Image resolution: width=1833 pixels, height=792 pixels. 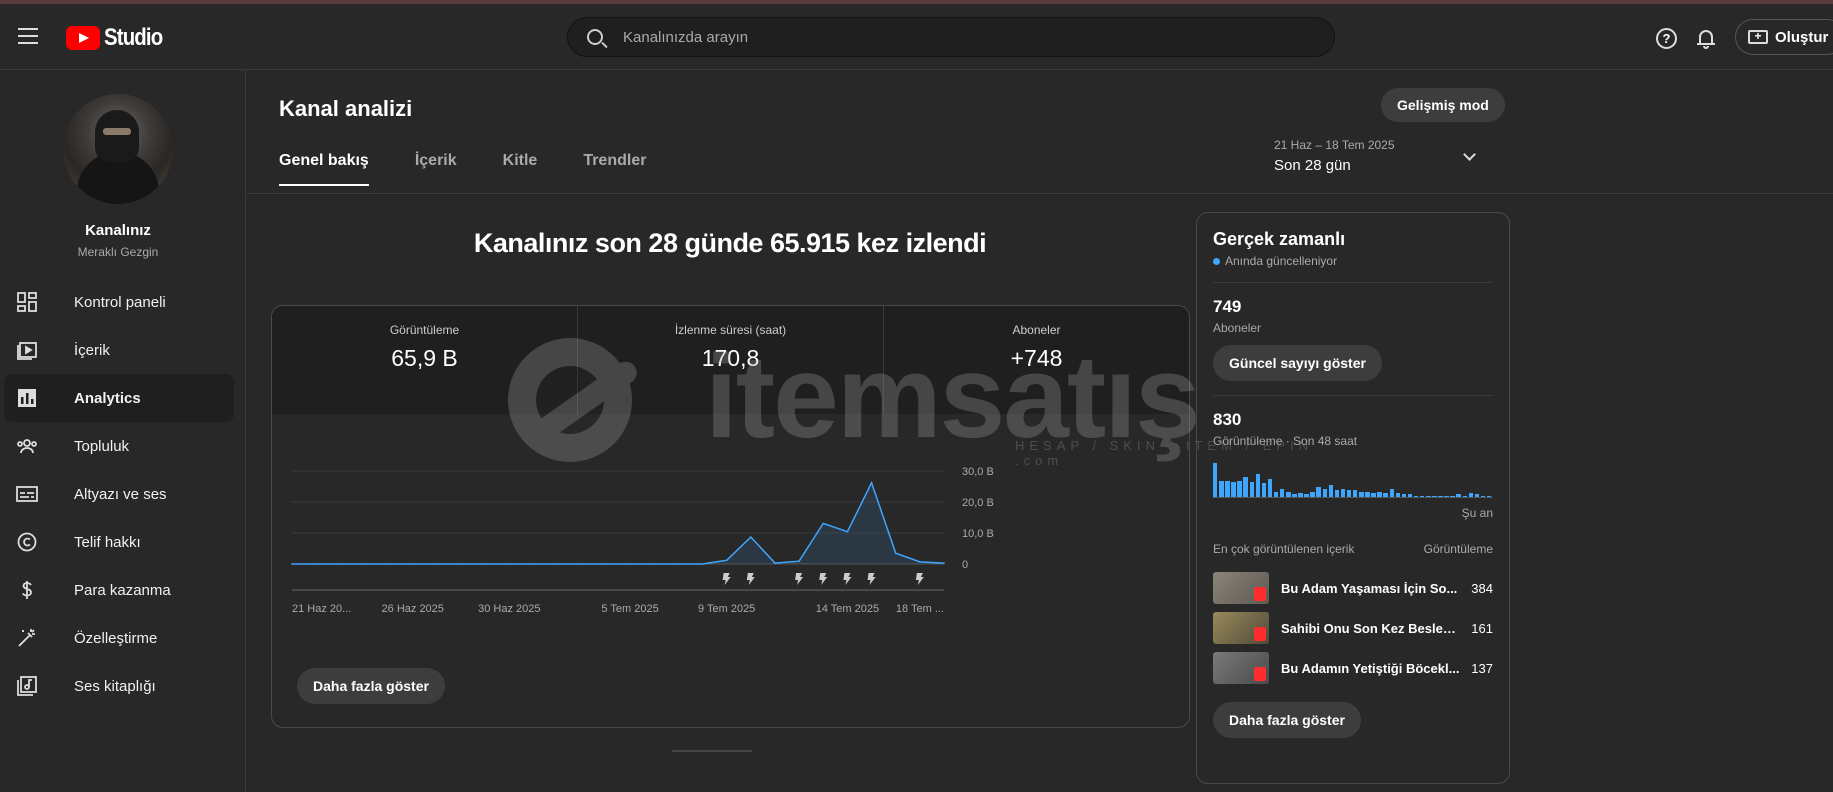 What do you see at coordinates (520, 169) in the screenshot?
I see `tab-audience: Kitle` at bounding box center [520, 169].